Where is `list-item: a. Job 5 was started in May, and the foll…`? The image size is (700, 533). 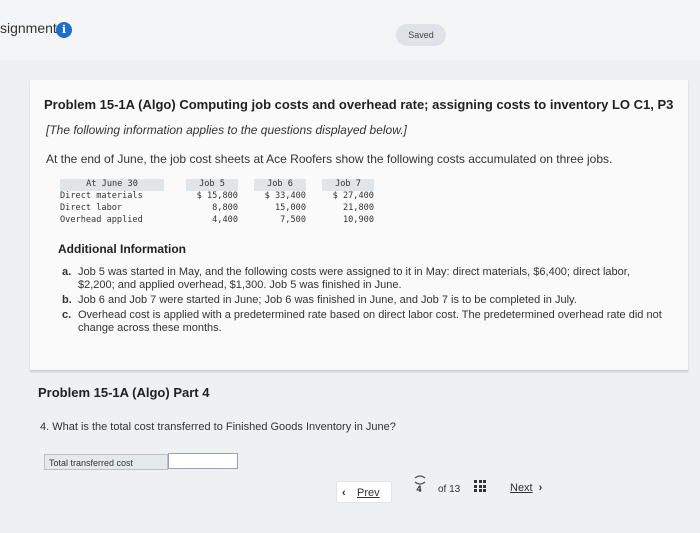 list-item: a. Job 5 was started in May, and the foll… is located at coordinates (362, 279).